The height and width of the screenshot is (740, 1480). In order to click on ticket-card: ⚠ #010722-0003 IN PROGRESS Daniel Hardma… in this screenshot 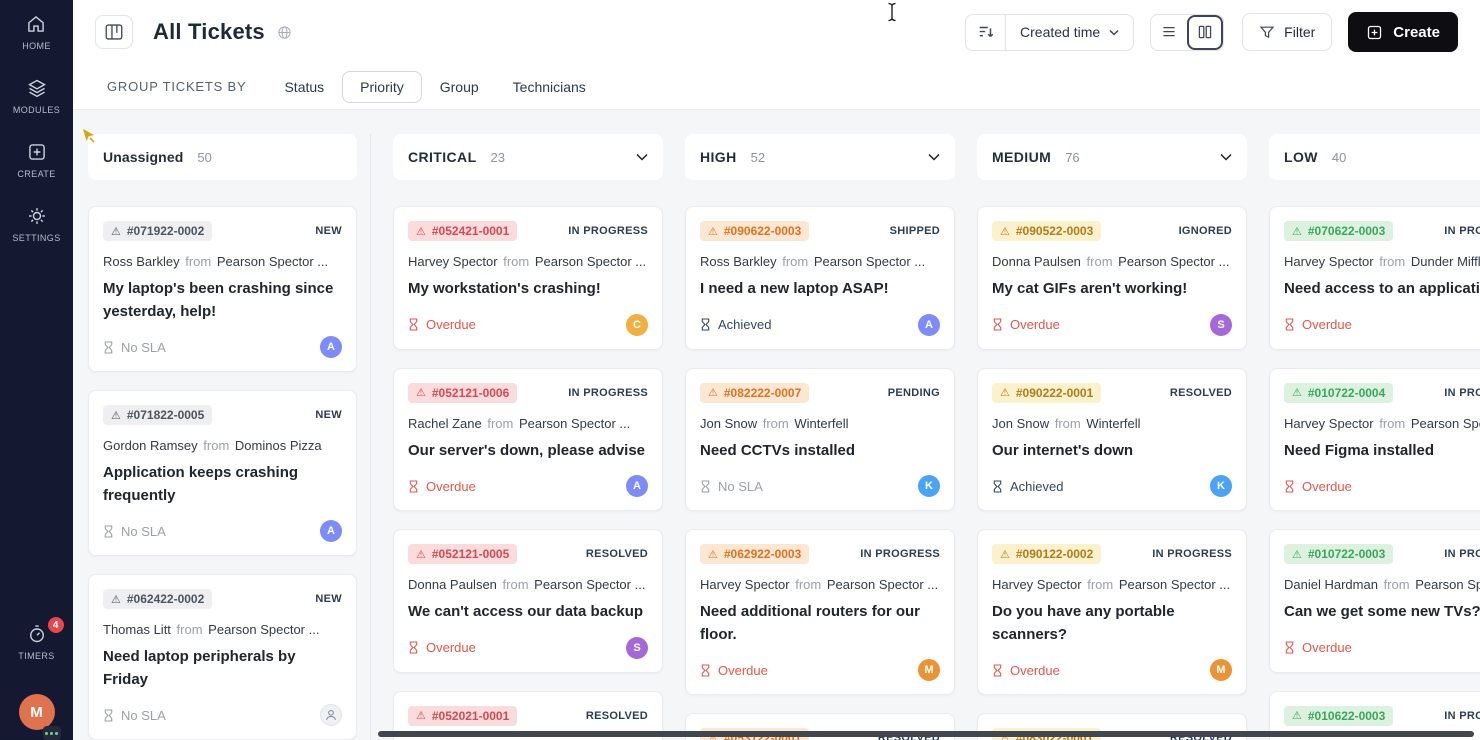, I will do `click(1374, 601)`.